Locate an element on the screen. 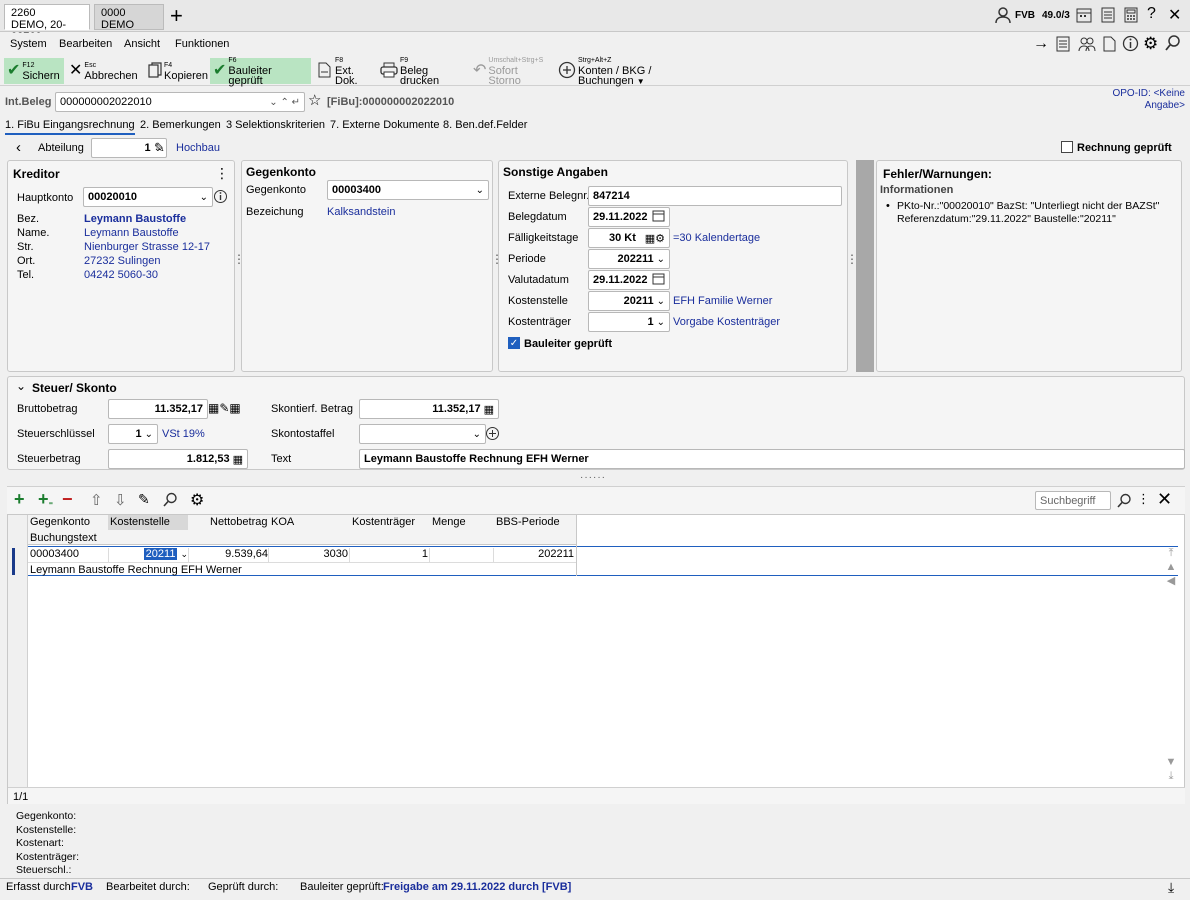  scroll-down-icon: ⤓ is located at coordinates (1171, 887).